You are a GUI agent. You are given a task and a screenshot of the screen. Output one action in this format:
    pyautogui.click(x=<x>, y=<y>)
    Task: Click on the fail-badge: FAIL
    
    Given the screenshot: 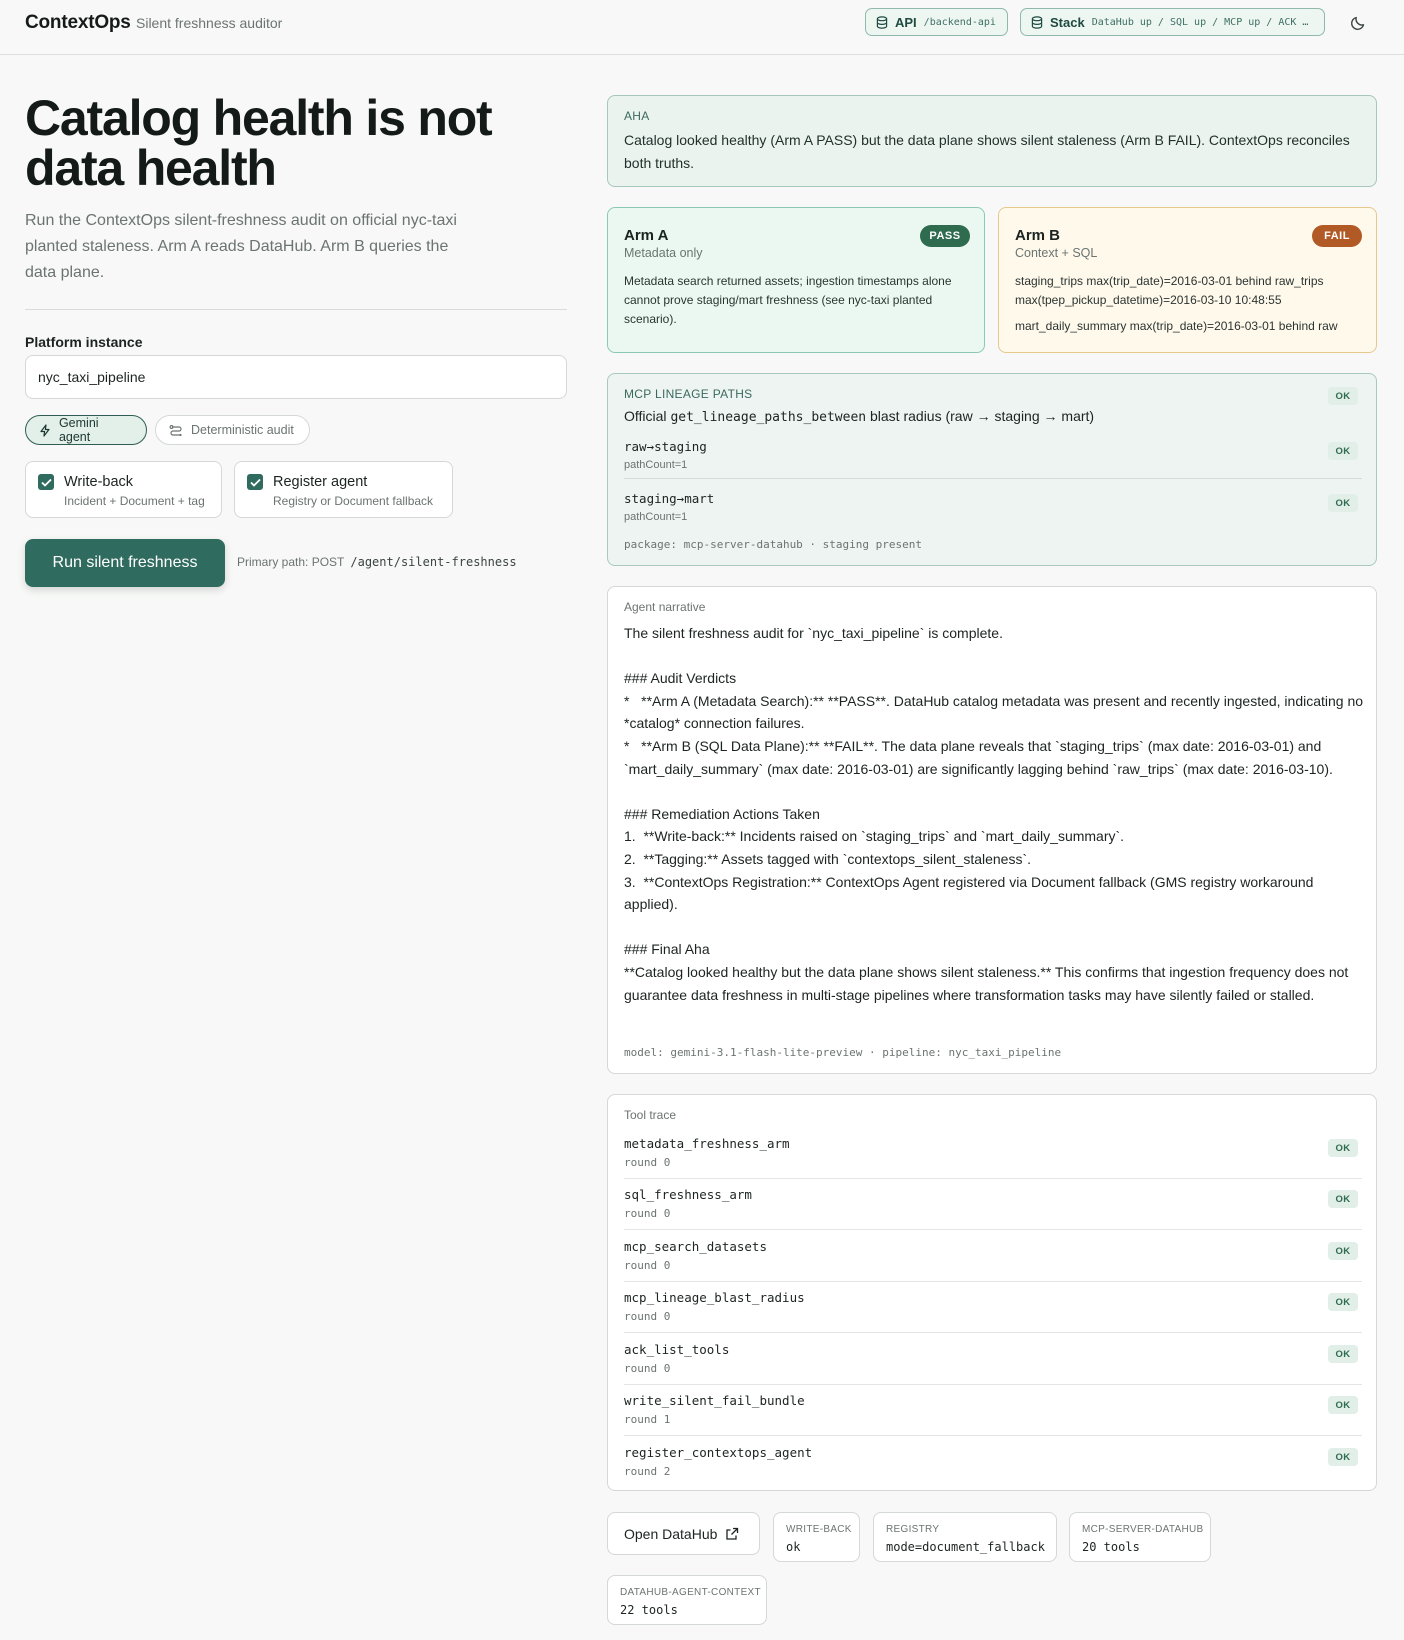 What is the action you would take?
    pyautogui.click(x=1337, y=236)
    